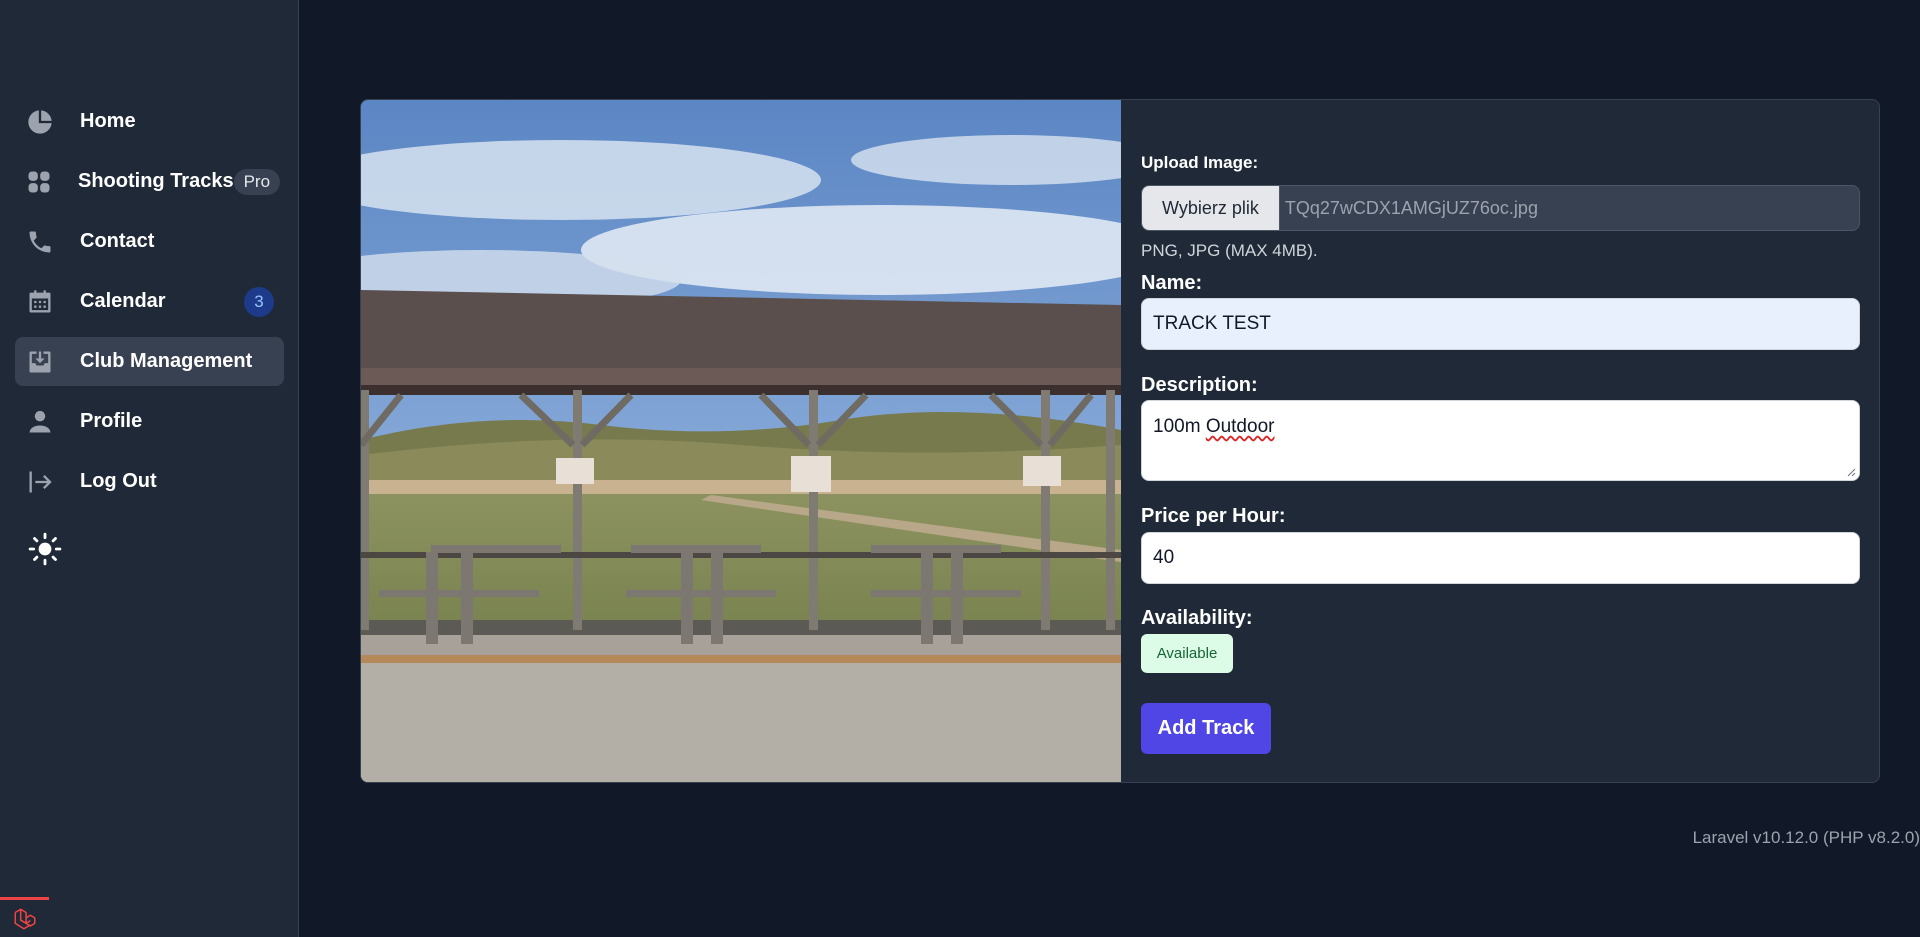  I want to click on sidebar-item-profile: Profile, so click(149, 421).